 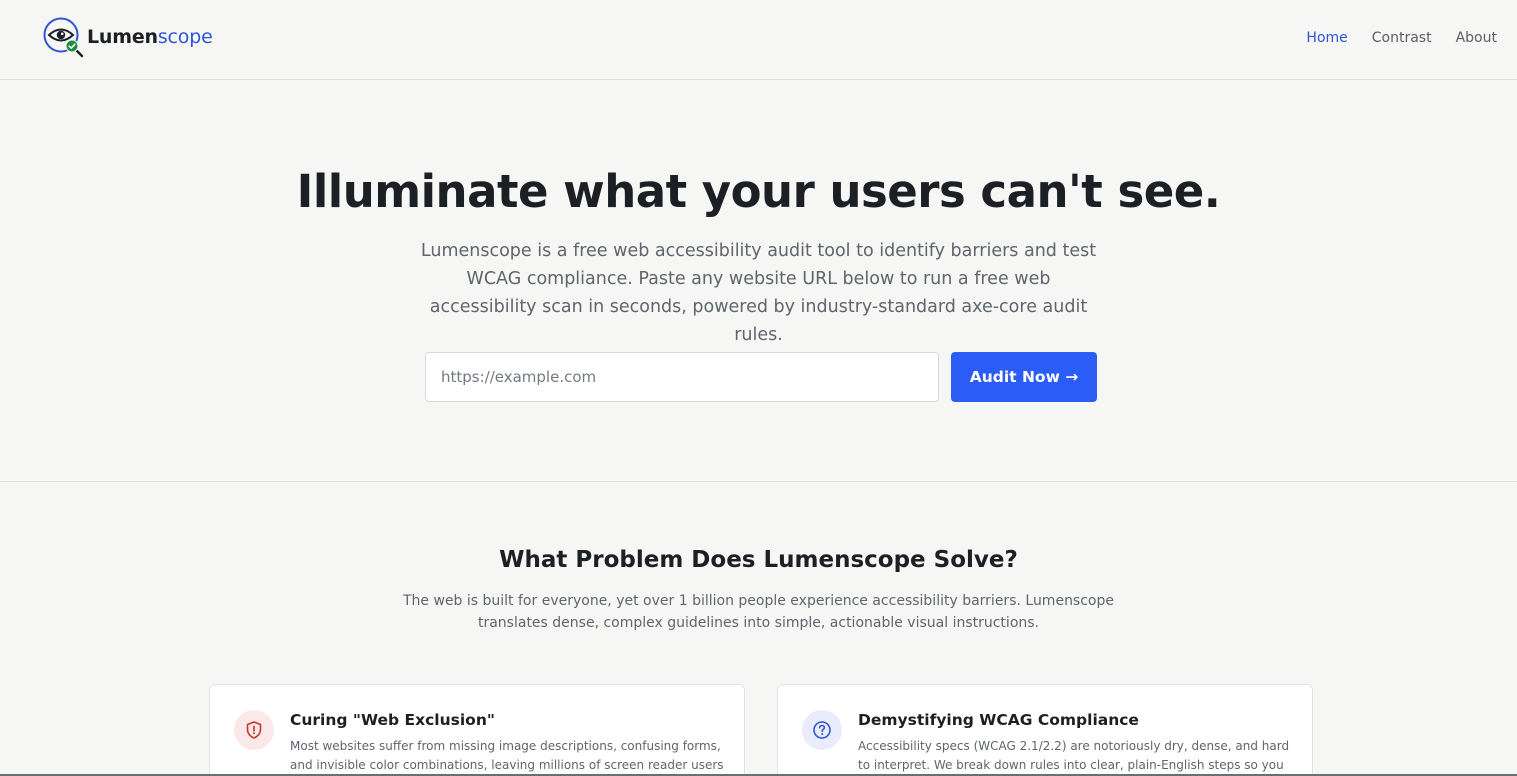 I want to click on main-nav: Home Contrast About, so click(x=1401, y=38).